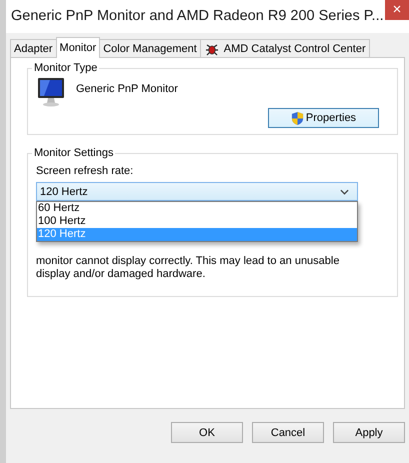 This screenshot has width=409, height=463. I want to click on properties-button: Properties, so click(323, 118).